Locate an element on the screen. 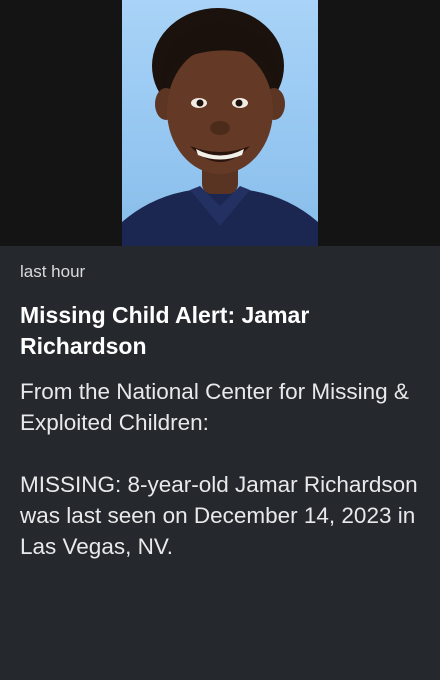  alert-headline: Missing Child Alert: Jamar Richardson is located at coordinates (220, 331).